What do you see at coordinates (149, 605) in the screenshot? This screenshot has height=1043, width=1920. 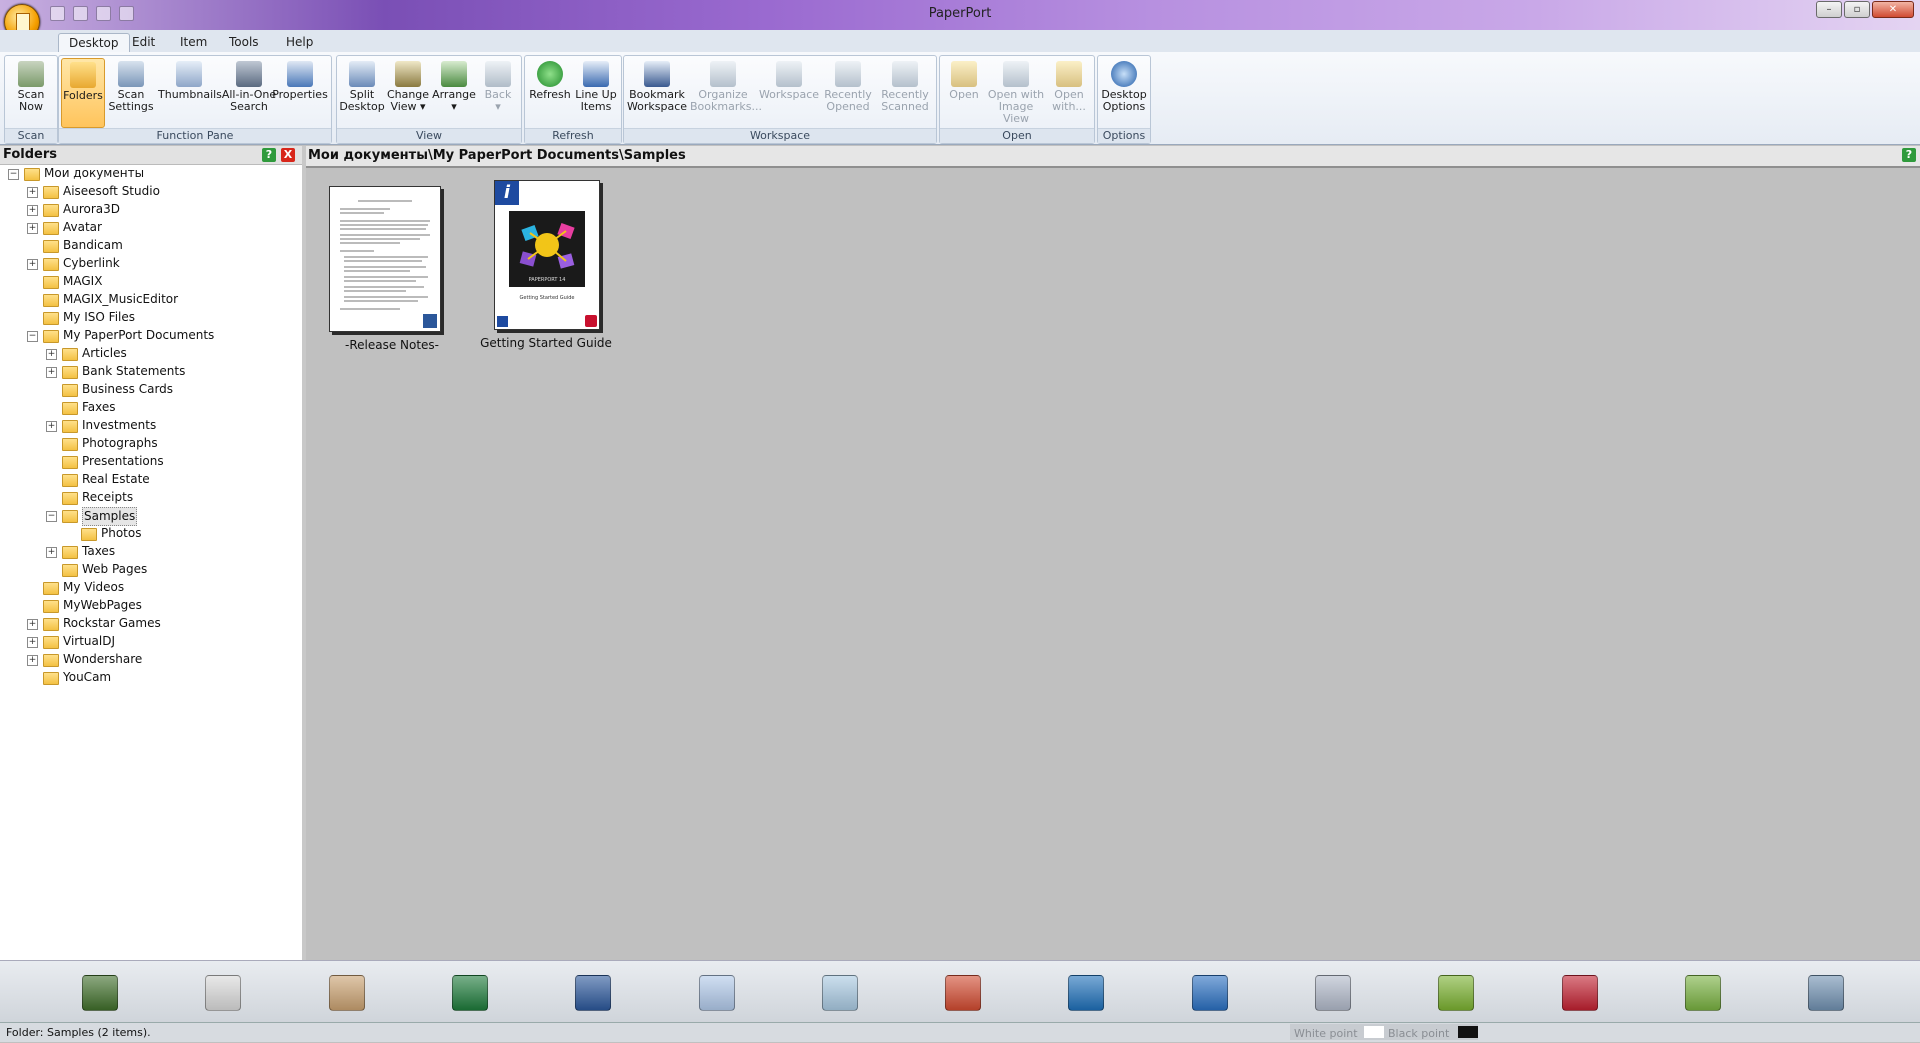 I see `tree-folder-item: MyWebPages` at bounding box center [149, 605].